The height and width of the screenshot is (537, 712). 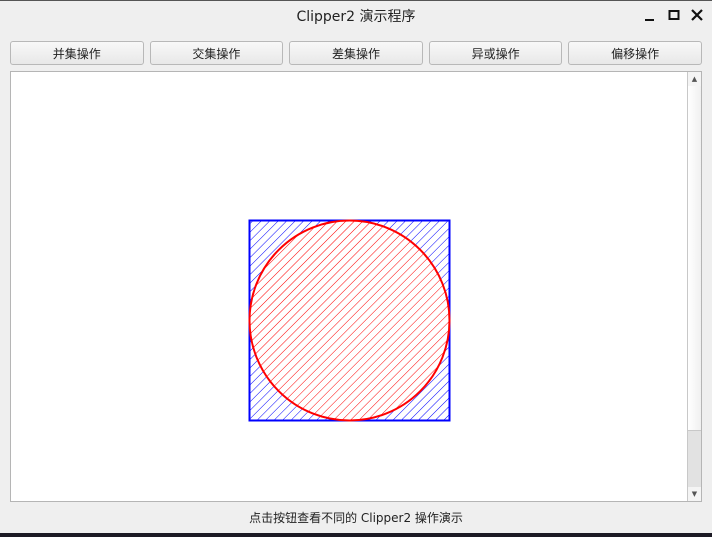 I want to click on drawing-canvas, so click(x=349, y=320).